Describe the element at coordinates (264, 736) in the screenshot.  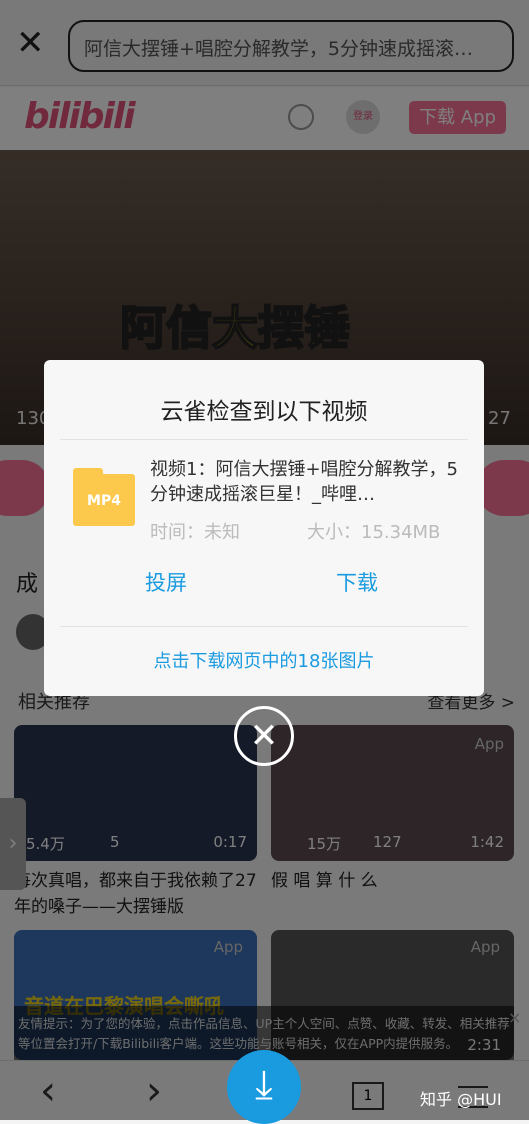
I see `dialog-close-icon: ✕` at that location.